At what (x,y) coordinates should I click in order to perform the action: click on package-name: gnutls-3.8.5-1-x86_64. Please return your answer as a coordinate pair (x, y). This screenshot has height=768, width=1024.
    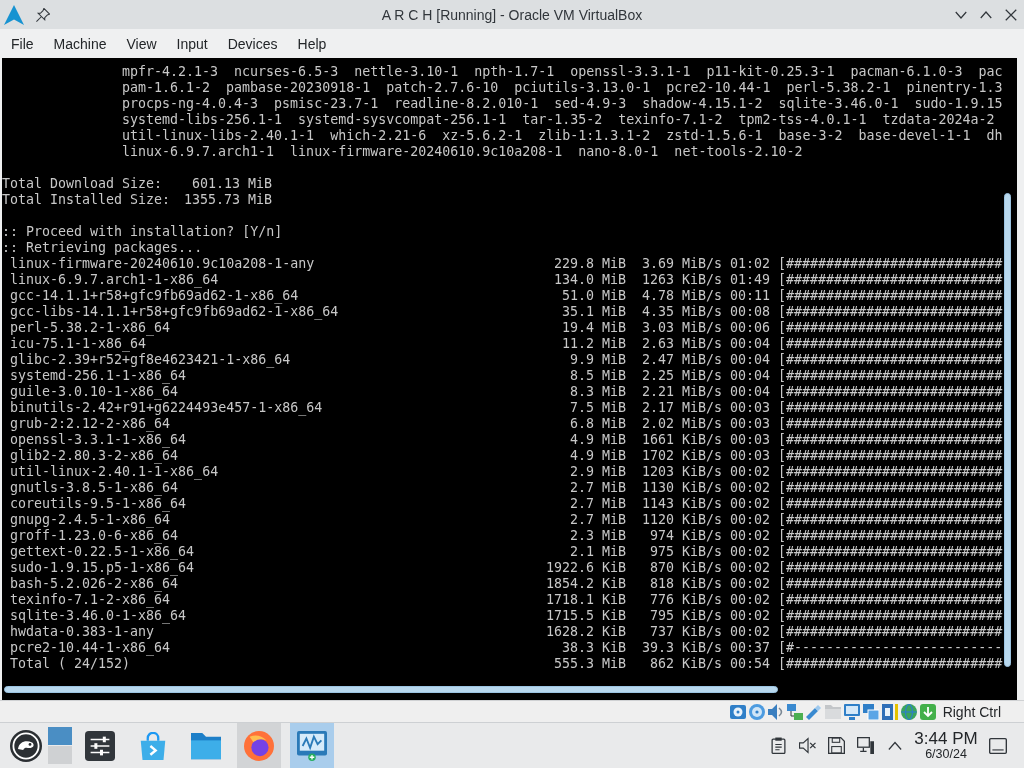
    Looking at the image, I should click on (94, 488).